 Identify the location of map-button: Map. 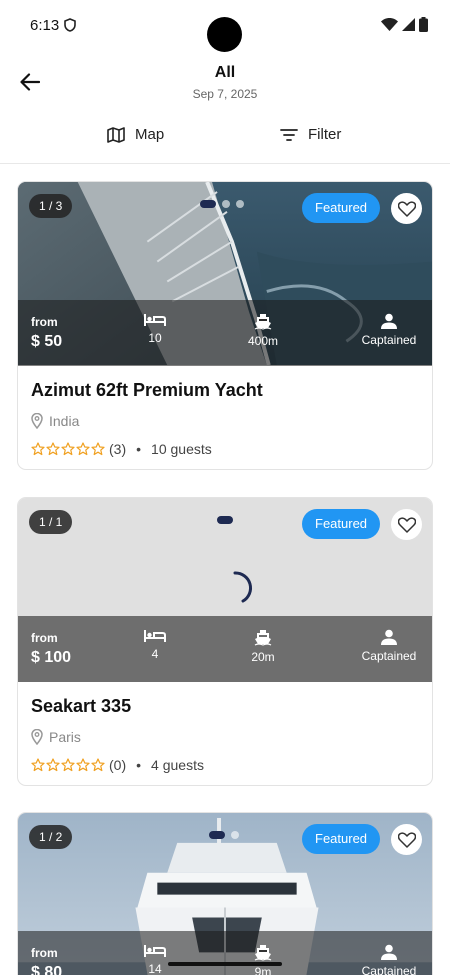
(135, 134).